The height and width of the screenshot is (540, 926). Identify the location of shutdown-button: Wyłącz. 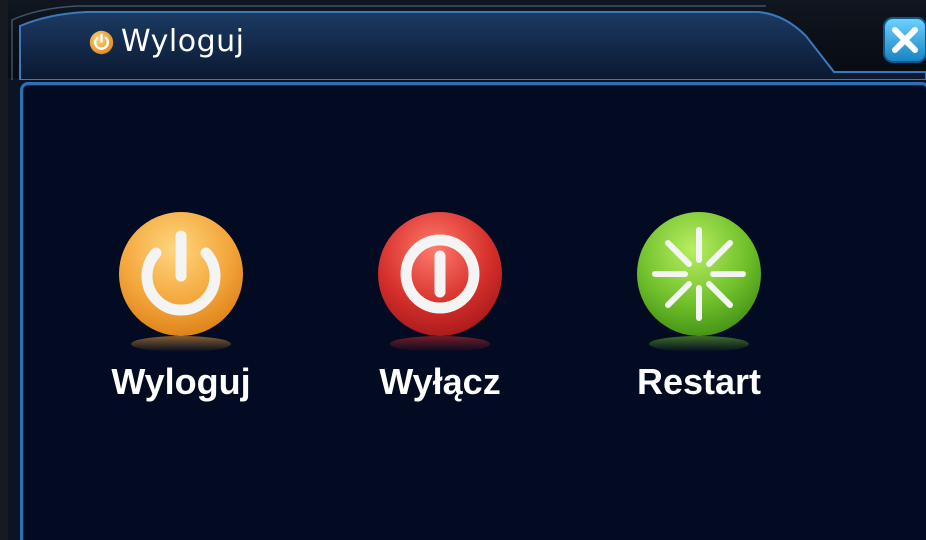
(440, 304).